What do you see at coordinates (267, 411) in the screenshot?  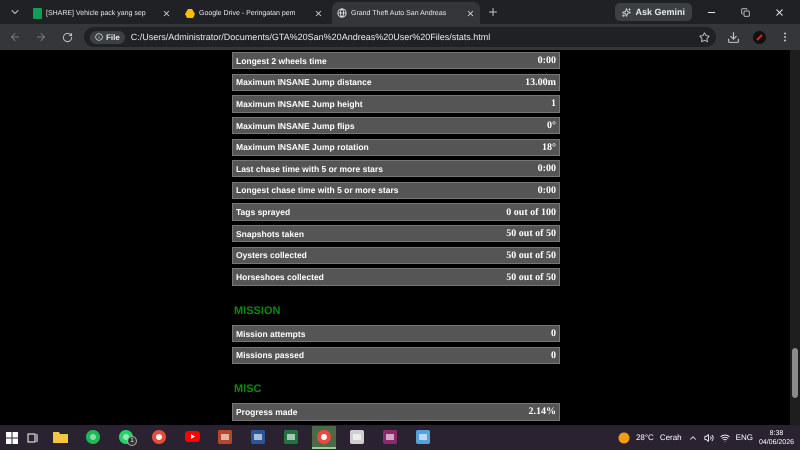 I see `stat-label: Progress made` at bounding box center [267, 411].